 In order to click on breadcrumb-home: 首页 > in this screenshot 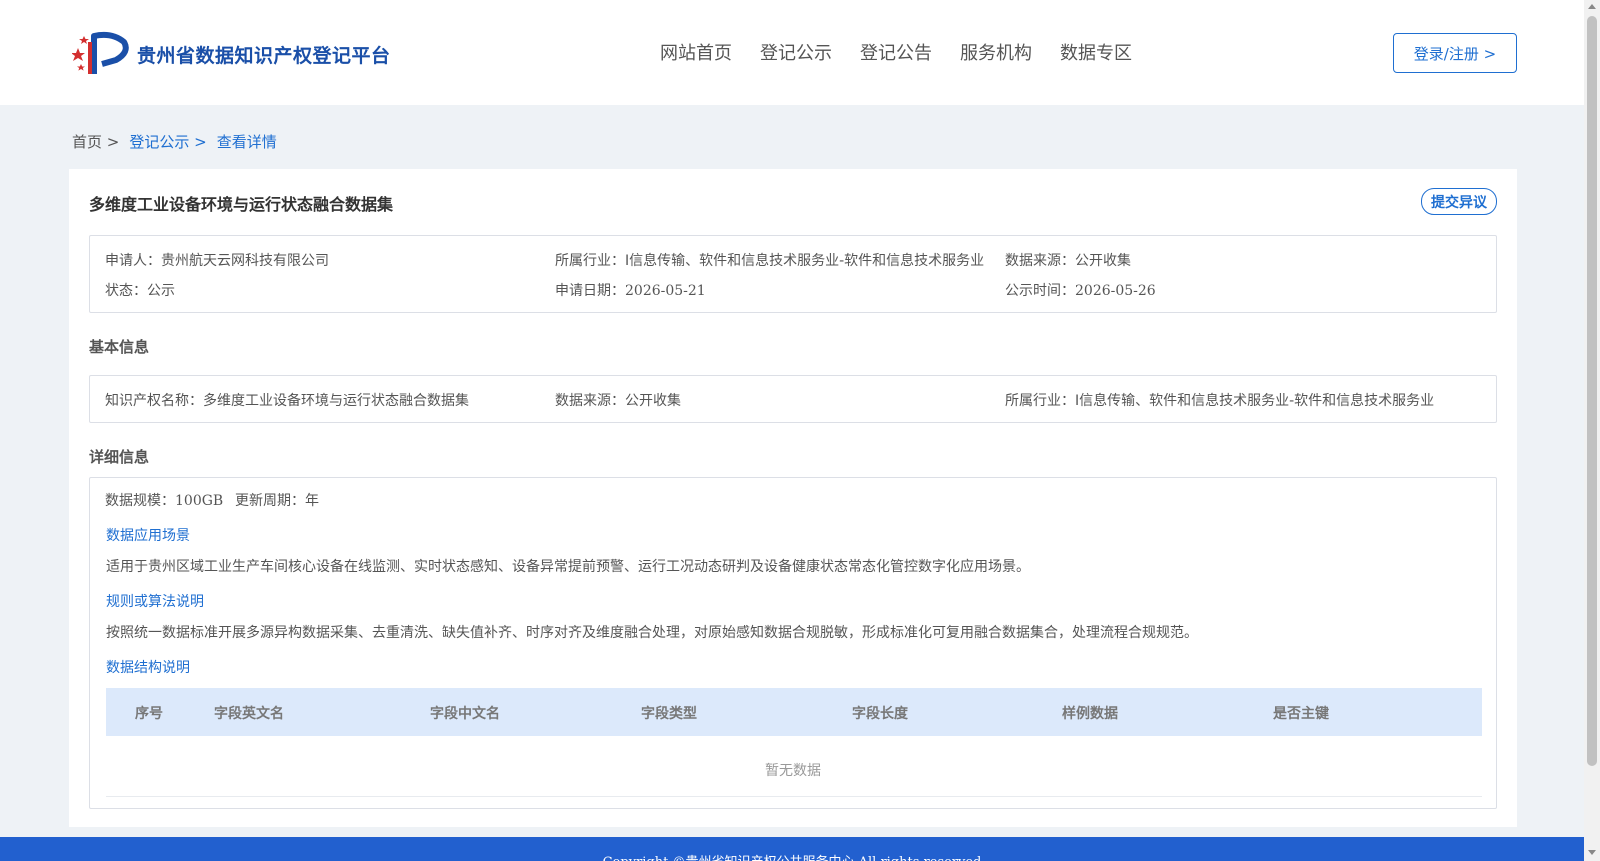, I will do `click(95, 141)`.